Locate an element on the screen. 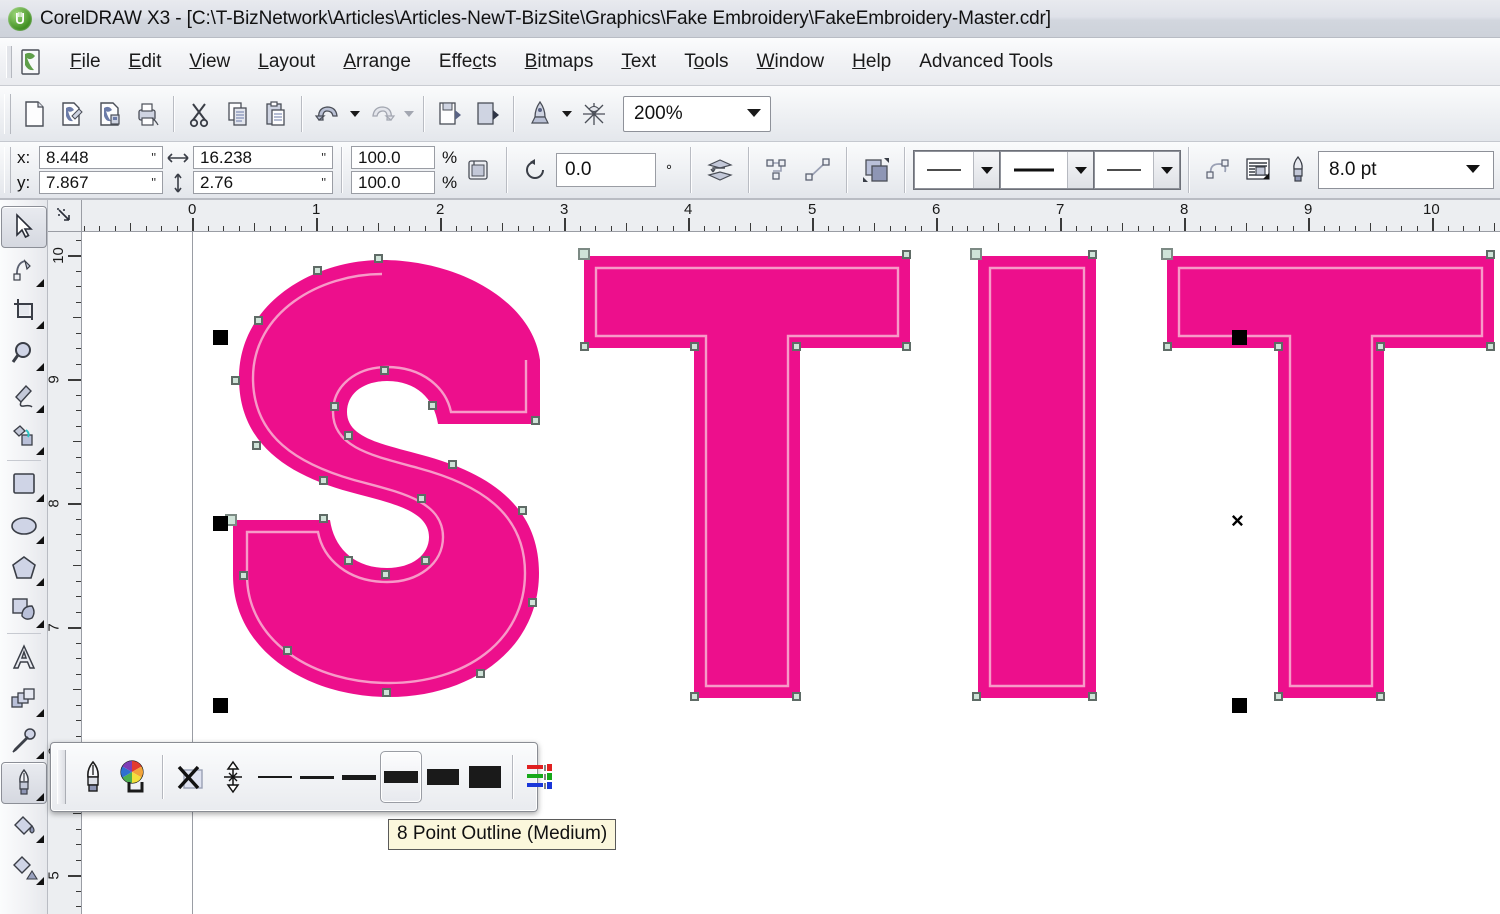 This screenshot has width=1500, height=914. menu-tools: Tools is located at coordinates (706, 62).